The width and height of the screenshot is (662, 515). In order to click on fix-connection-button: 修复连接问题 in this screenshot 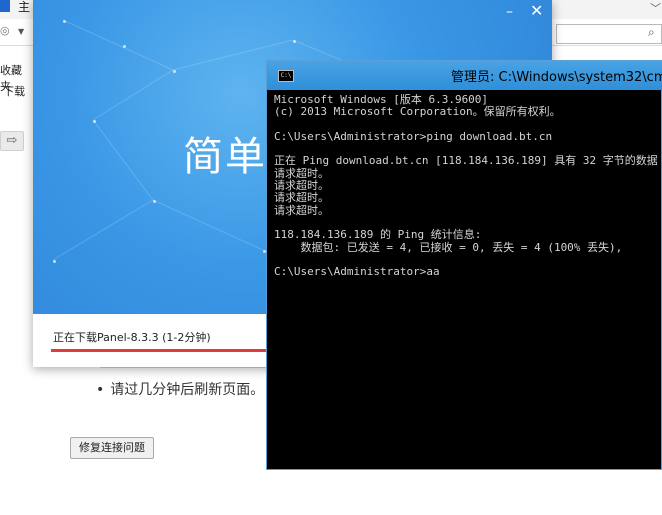, I will do `click(112, 448)`.